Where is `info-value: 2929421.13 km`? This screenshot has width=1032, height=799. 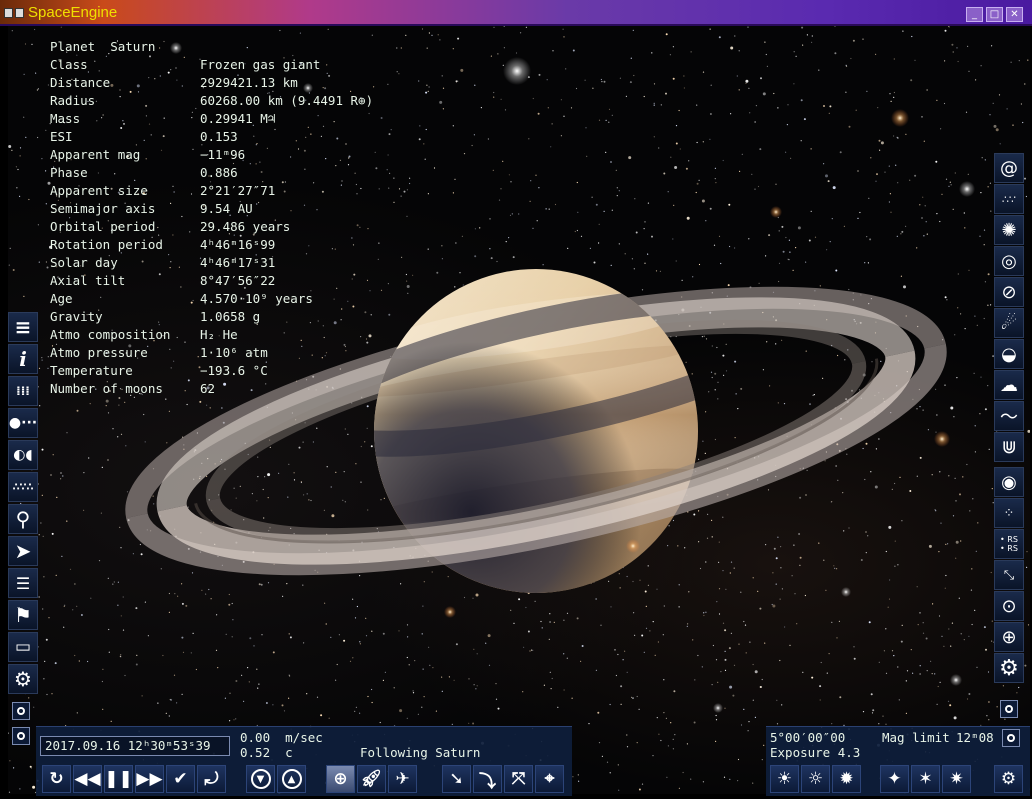 info-value: 2929421.13 km is located at coordinates (249, 82).